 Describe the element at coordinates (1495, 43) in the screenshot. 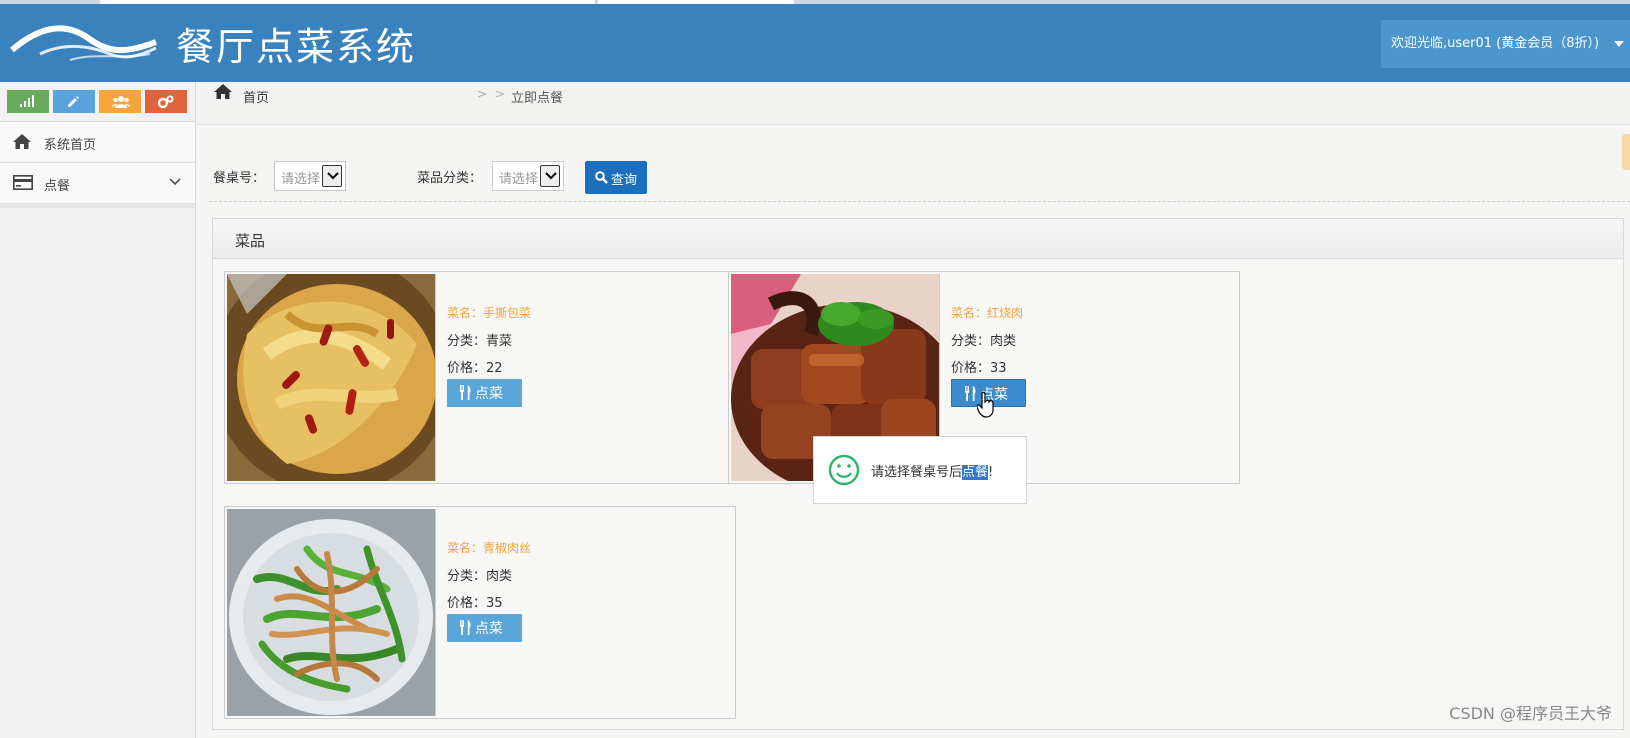

I see `user-welcome-text: 欢迎光临,user01 (黄金会员（8折）)` at that location.